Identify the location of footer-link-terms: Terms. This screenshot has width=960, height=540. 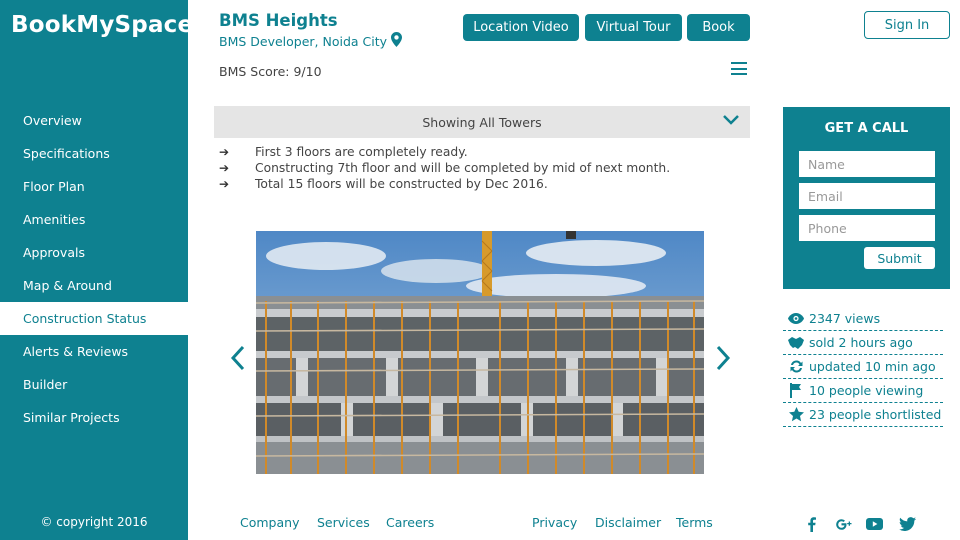
(694, 522).